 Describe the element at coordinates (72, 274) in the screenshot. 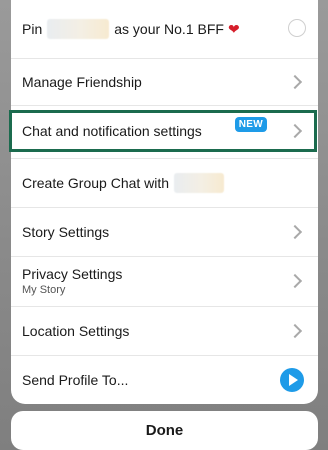

I see `privacy-settings-label: Privacy Settings` at that location.